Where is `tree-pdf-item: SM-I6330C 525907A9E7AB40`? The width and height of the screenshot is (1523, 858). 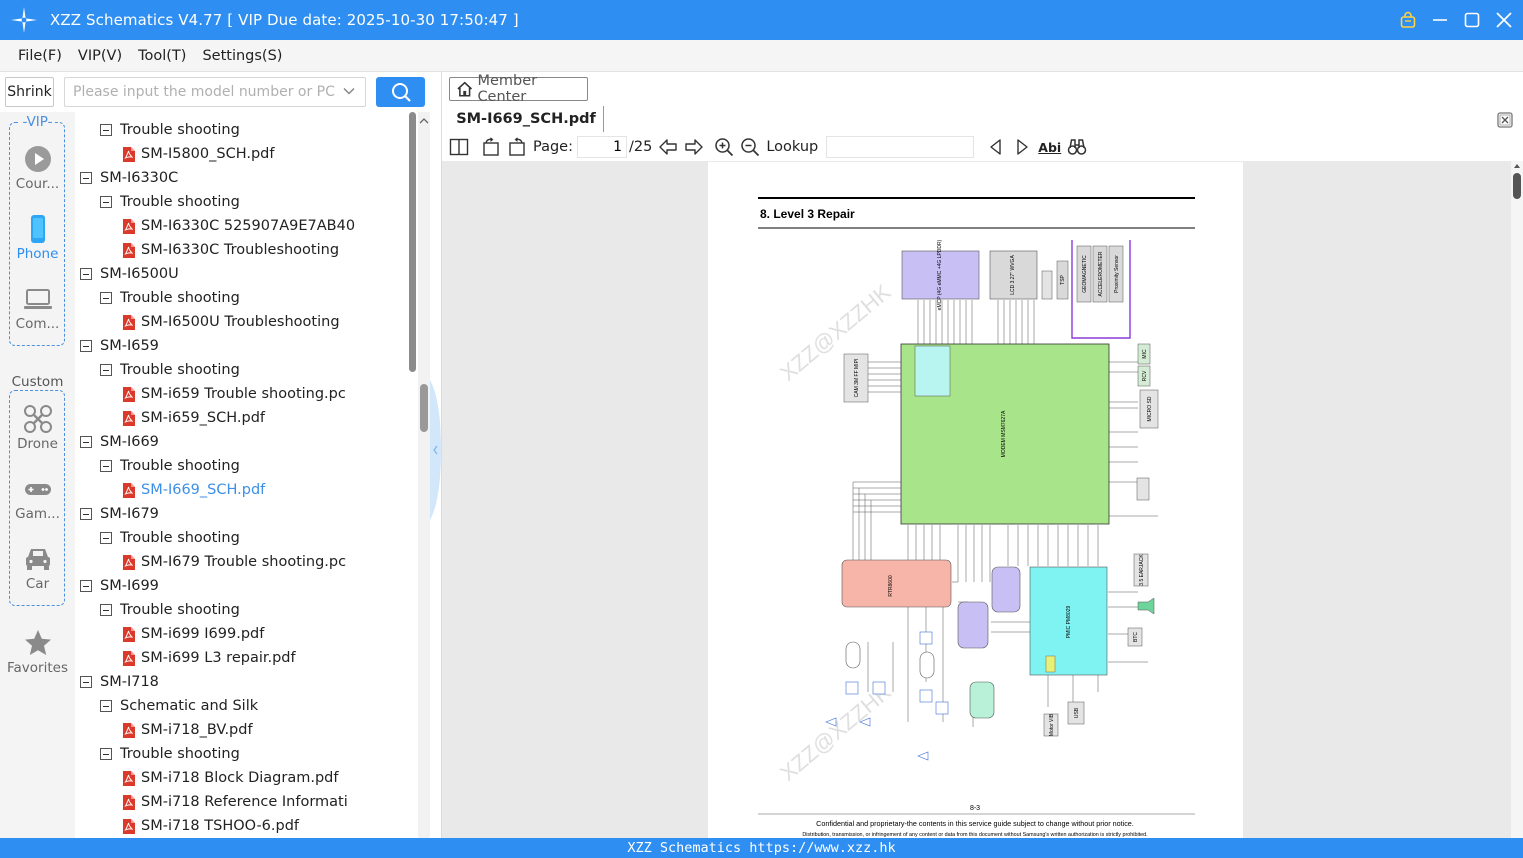
tree-pdf-item: SM-I6330C 525907A9E7AB40 is located at coordinates (238, 226).